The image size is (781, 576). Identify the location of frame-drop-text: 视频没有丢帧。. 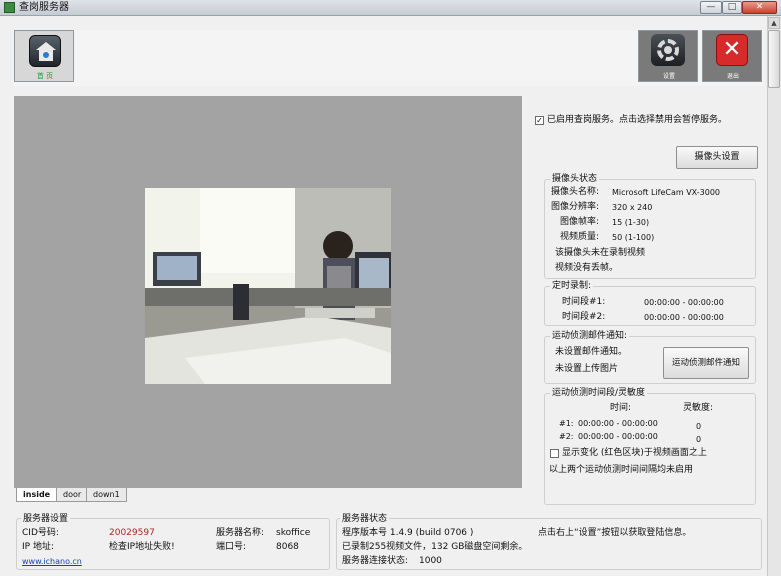
(587, 268).